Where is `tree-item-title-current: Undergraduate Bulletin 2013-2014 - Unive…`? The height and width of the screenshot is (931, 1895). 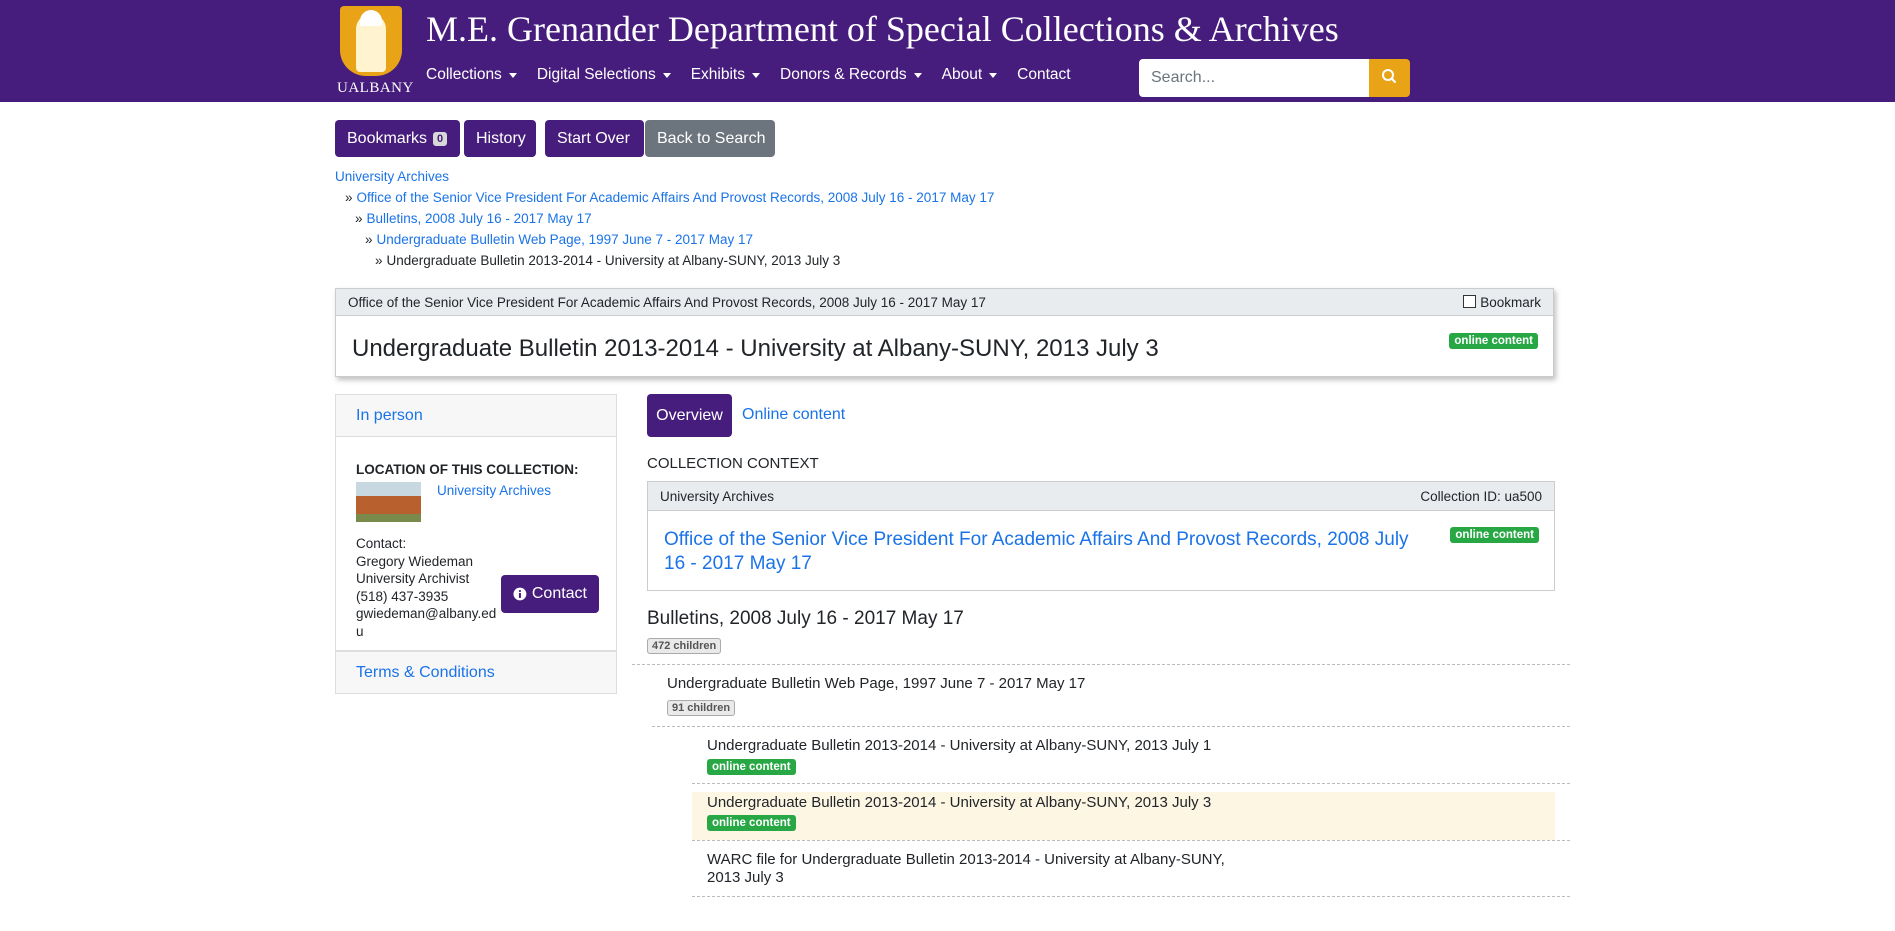 tree-item-title-current: Undergraduate Bulletin 2013-2014 - Unive… is located at coordinates (959, 802).